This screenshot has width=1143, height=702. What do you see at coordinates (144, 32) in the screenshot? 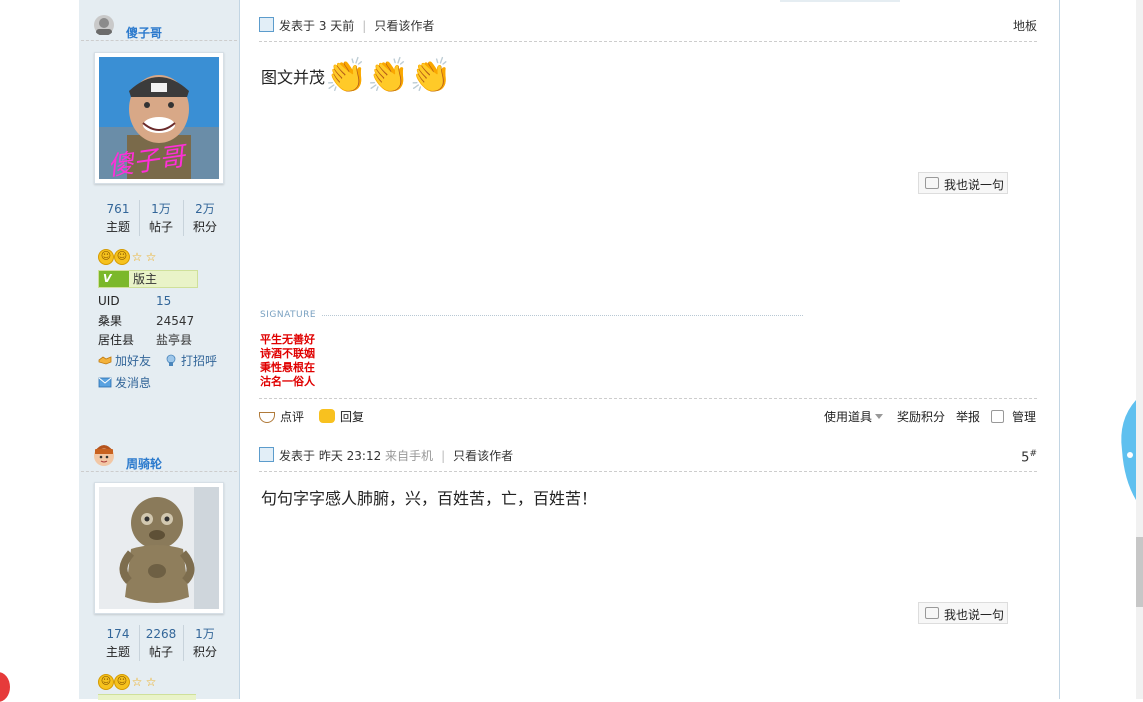
I see `author-name: 傻子哥` at bounding box center [144, 32].